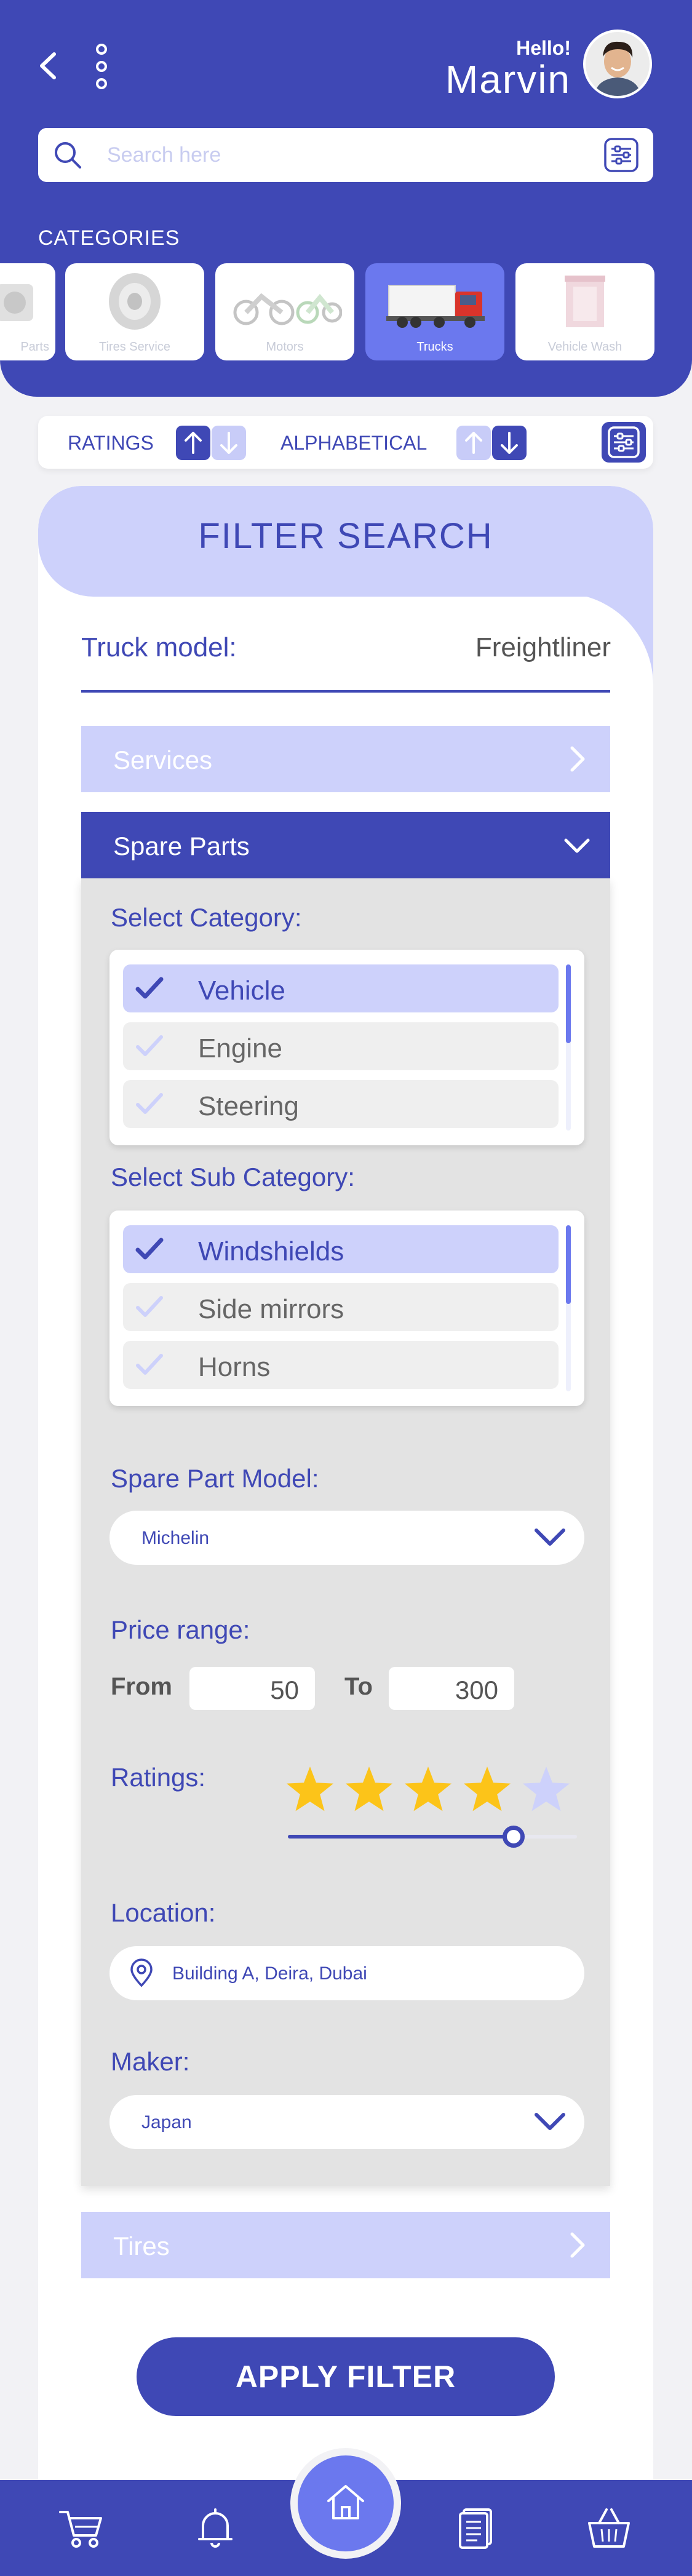 This screenshot has width=692, height=2576. I want to click on home-icon, so click(346, 2502).